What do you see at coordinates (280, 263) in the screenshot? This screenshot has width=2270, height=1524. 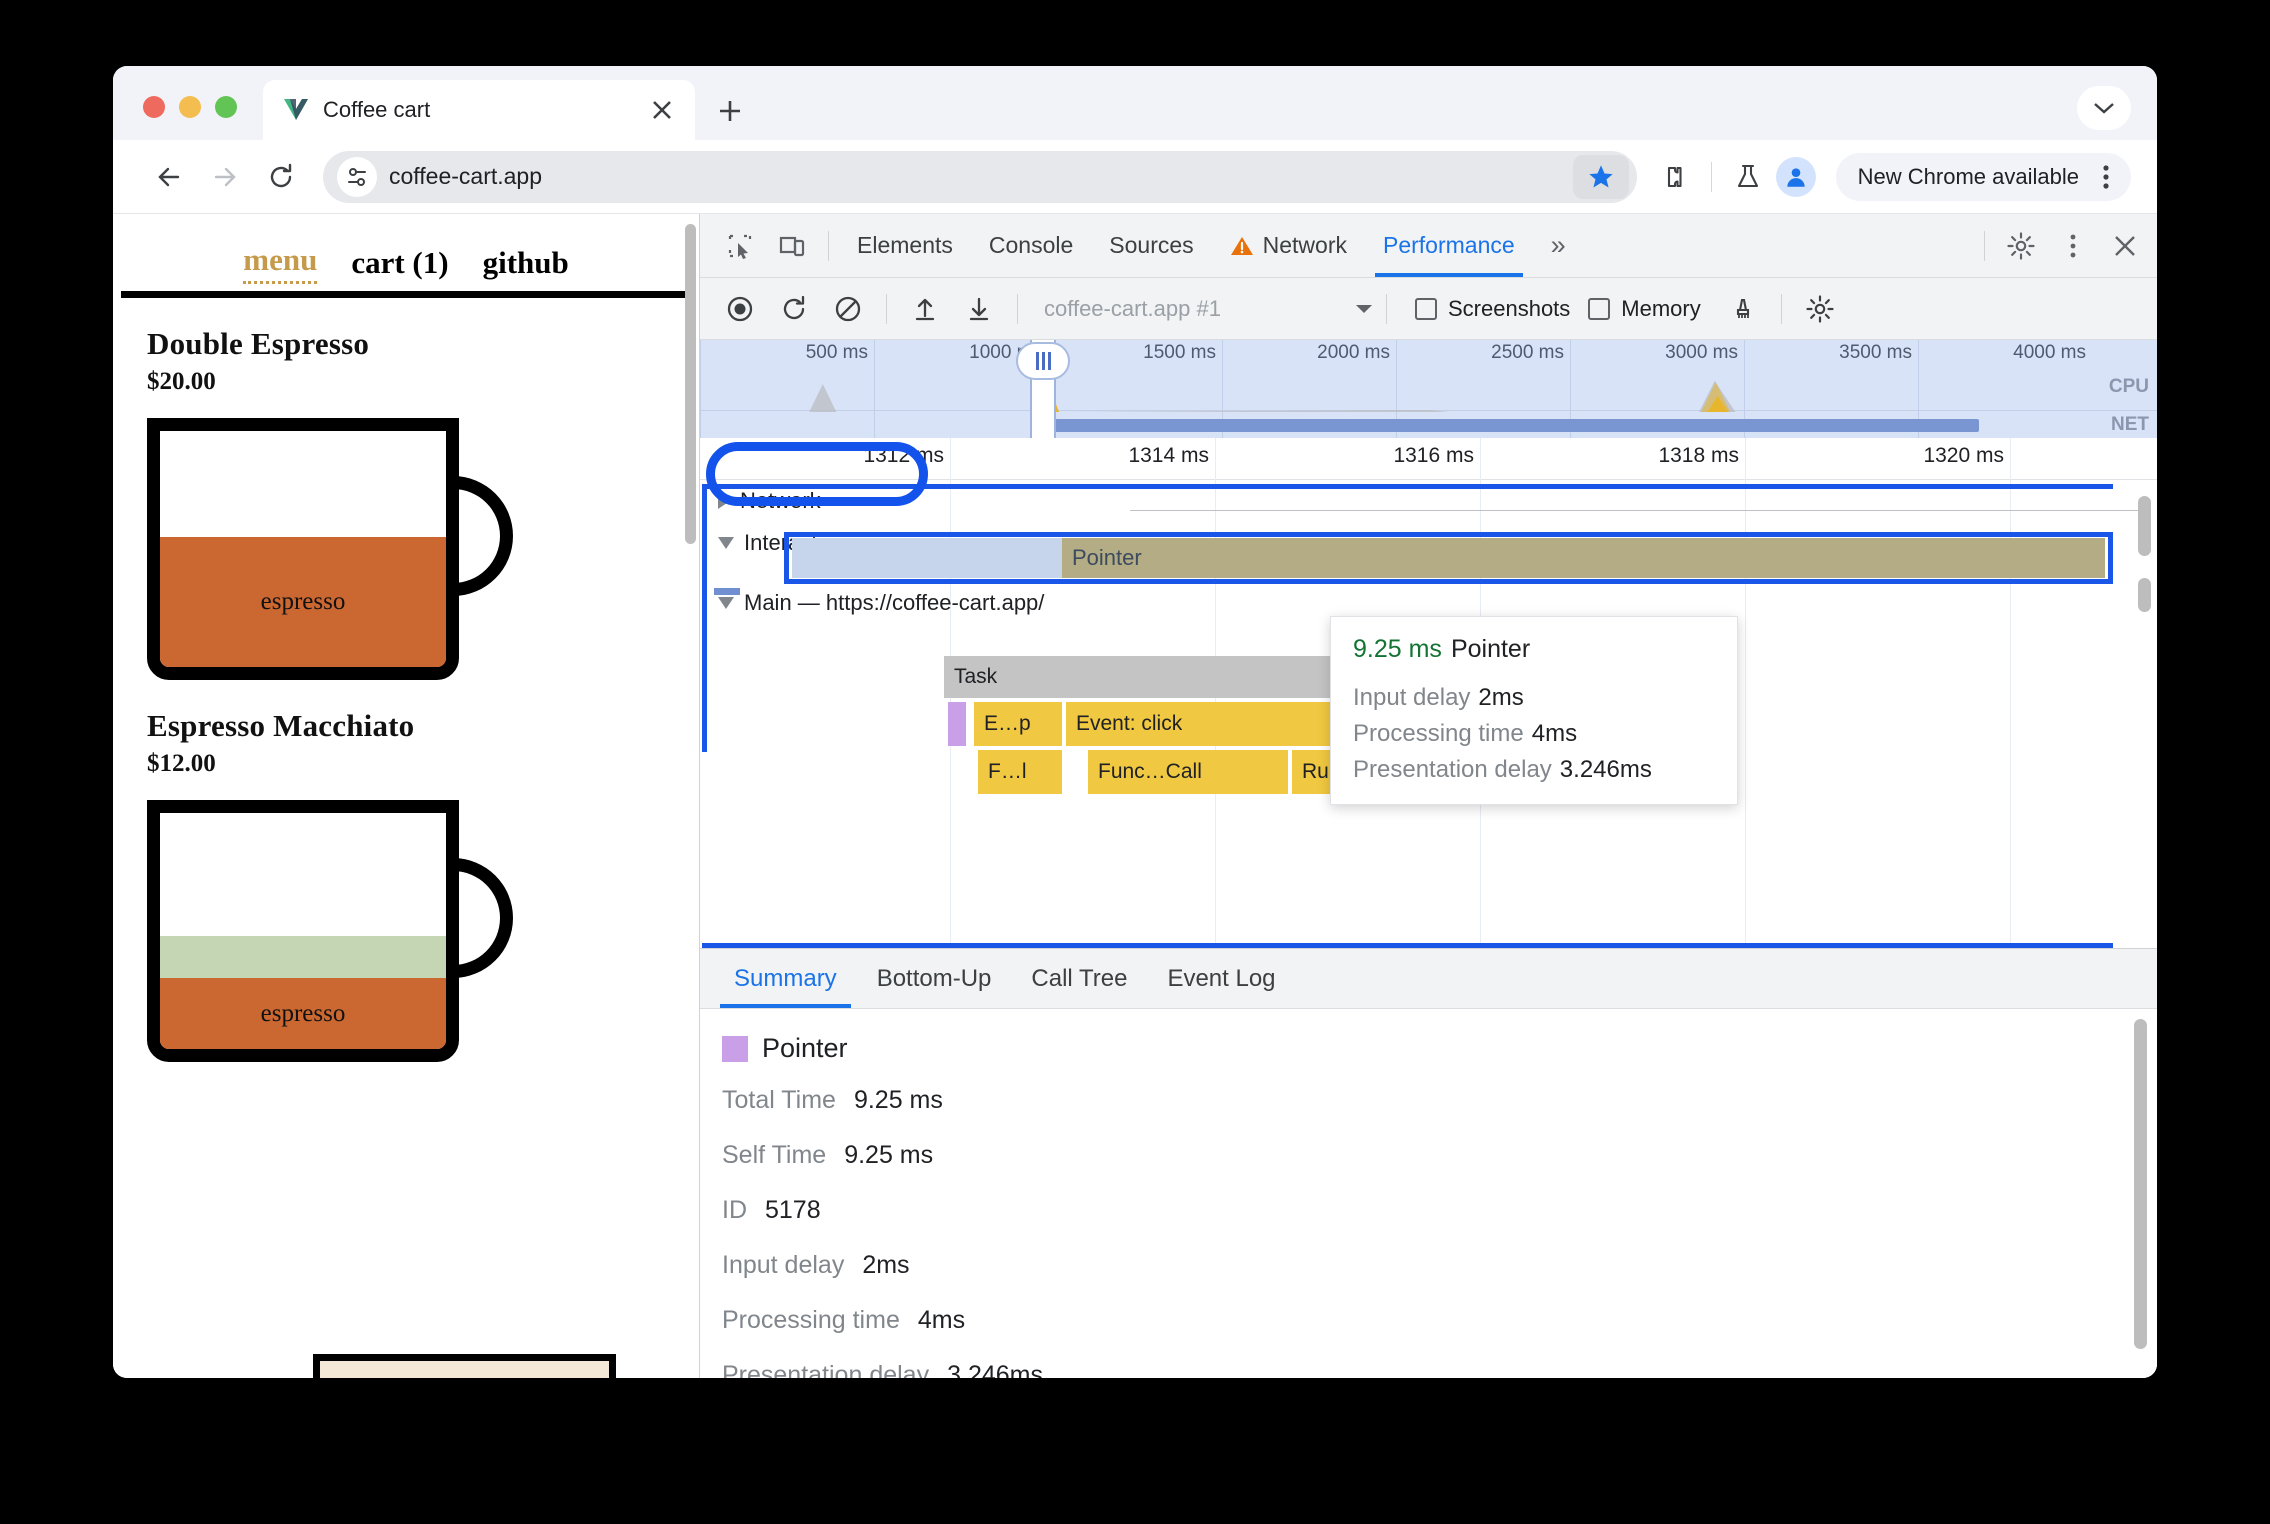 I see `nav-link-menu: menu` at bounding box center [280, 263].